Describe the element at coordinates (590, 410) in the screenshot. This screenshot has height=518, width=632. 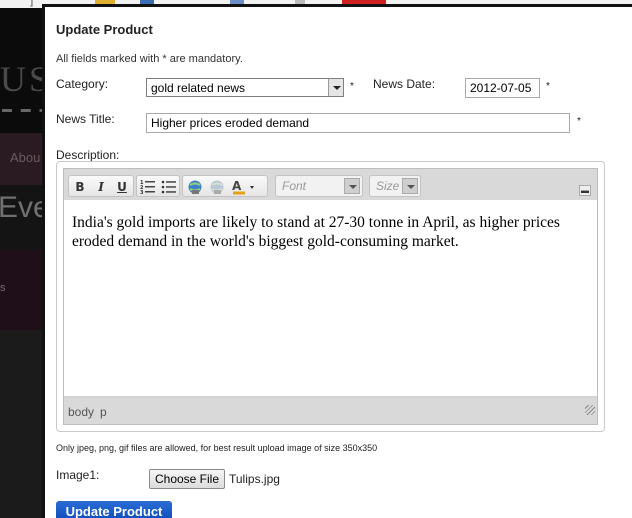
I see `resize-grip-icon` at that location.